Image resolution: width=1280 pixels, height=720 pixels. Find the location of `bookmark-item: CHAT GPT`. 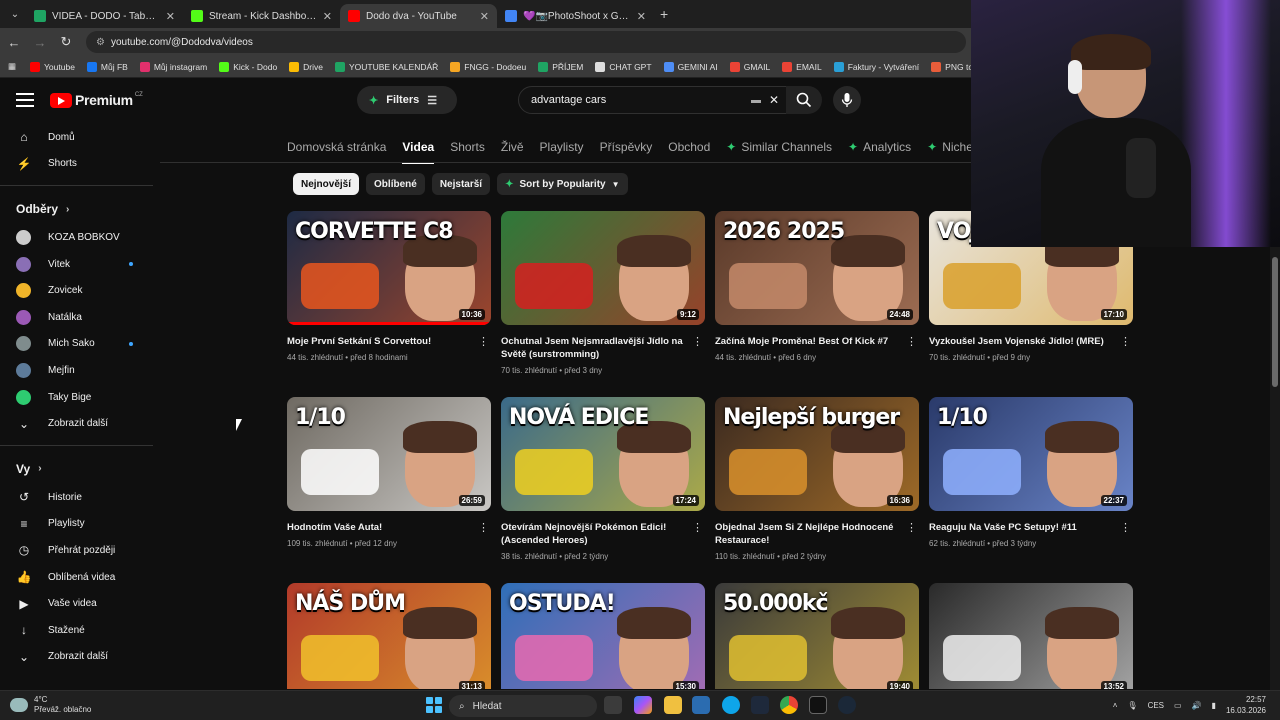

bookmark-item: CHAT GPT is located at coordinates (623, 66).